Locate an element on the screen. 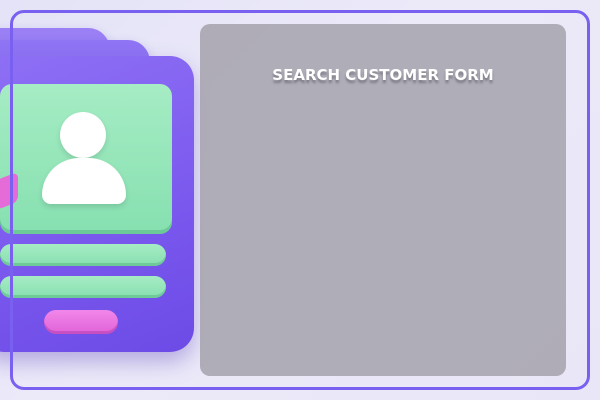  user-avatar-icon is located at coordinates (83, 135).